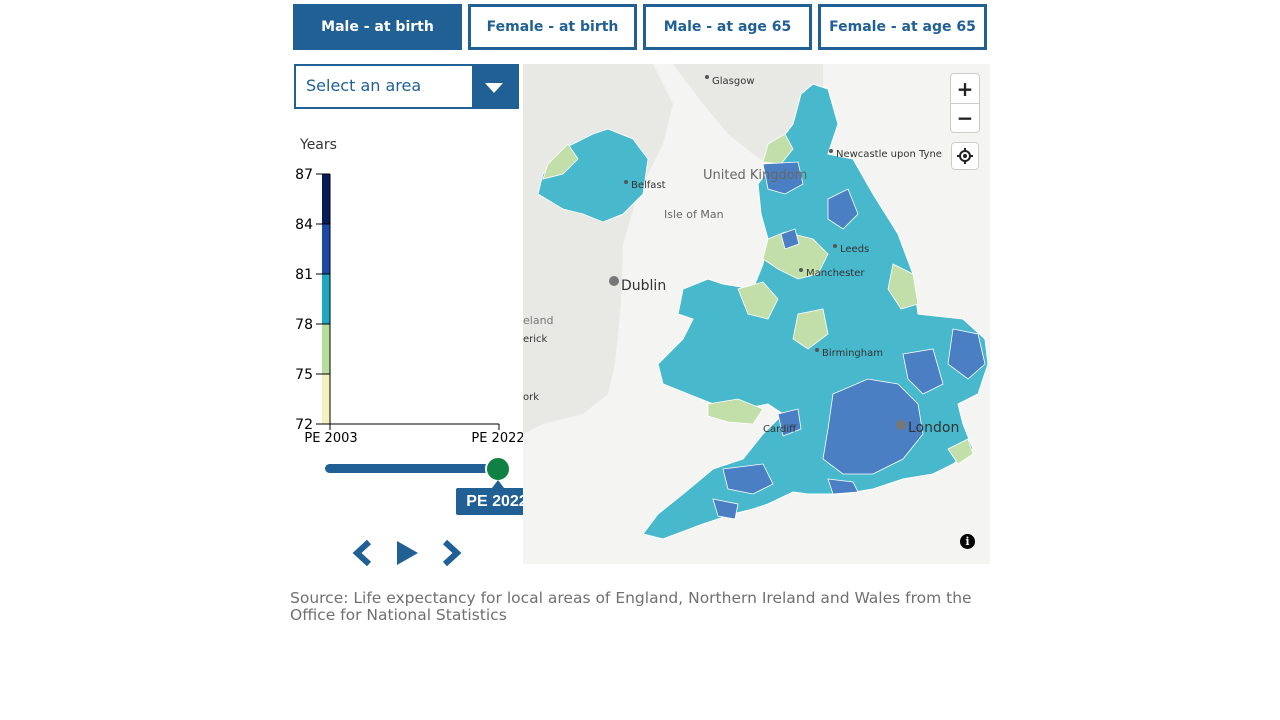 The image size is (1280, 720). Describe the element at coordinates (817, 350) in the screenshot. I see `birmingham-marker` at that location.